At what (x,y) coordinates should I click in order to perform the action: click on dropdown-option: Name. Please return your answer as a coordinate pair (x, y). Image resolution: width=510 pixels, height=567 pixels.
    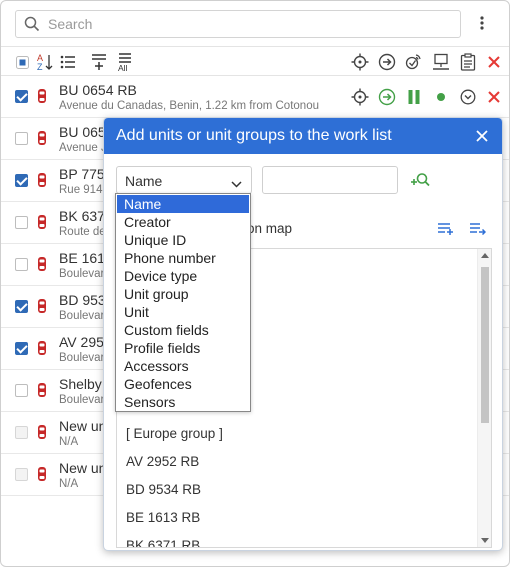
    Looking at the image, I should click on (183, 204).